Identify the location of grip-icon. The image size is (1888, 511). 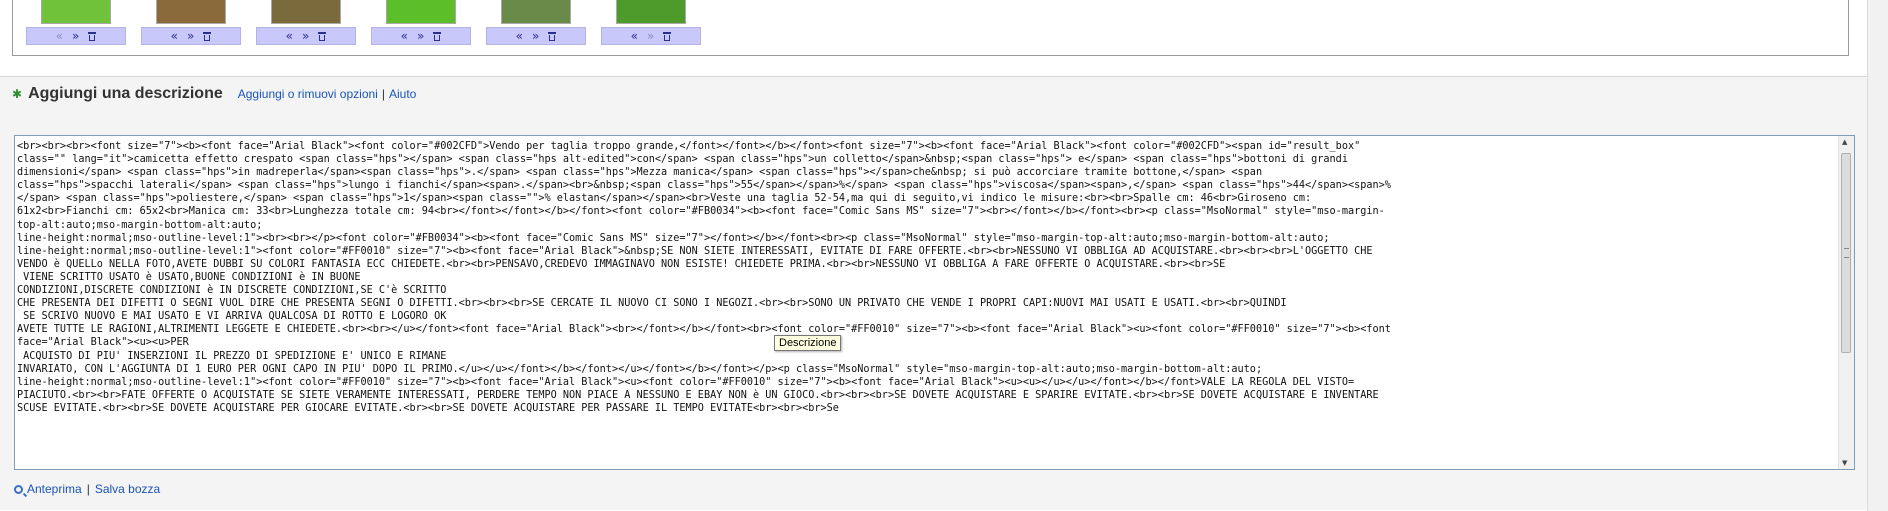
(1846, 253).